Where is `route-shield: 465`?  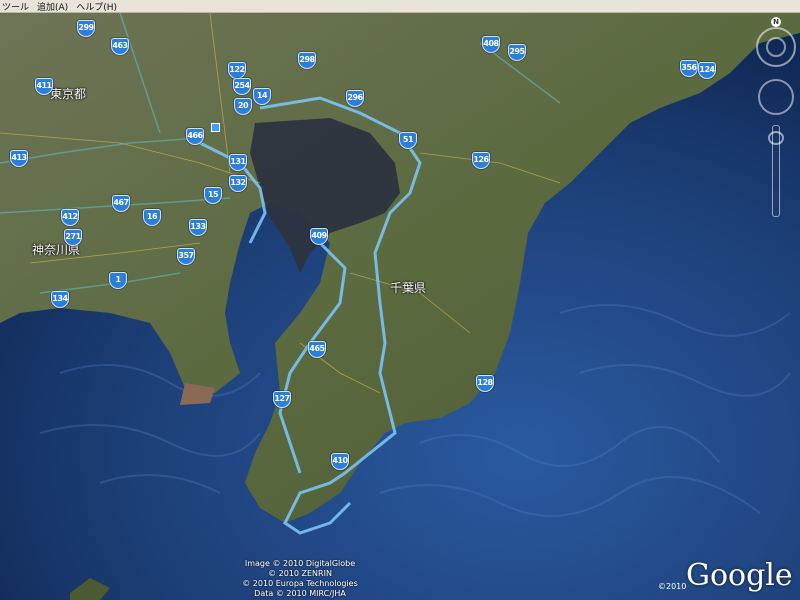
route-shield: 465 is located at coordinates (317, 349).